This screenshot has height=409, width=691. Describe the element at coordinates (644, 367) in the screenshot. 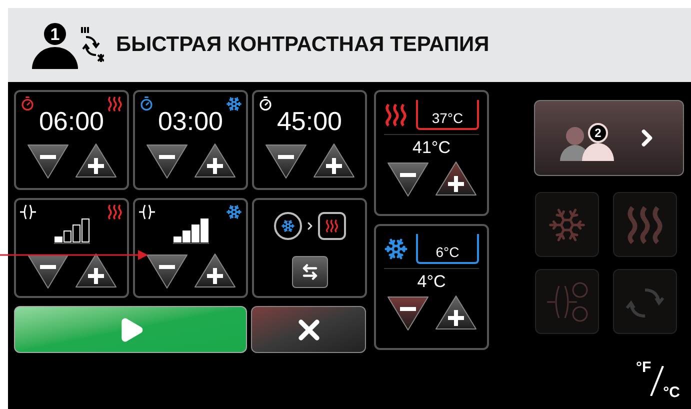

I see `fahrenheit-label: °F` at that location.